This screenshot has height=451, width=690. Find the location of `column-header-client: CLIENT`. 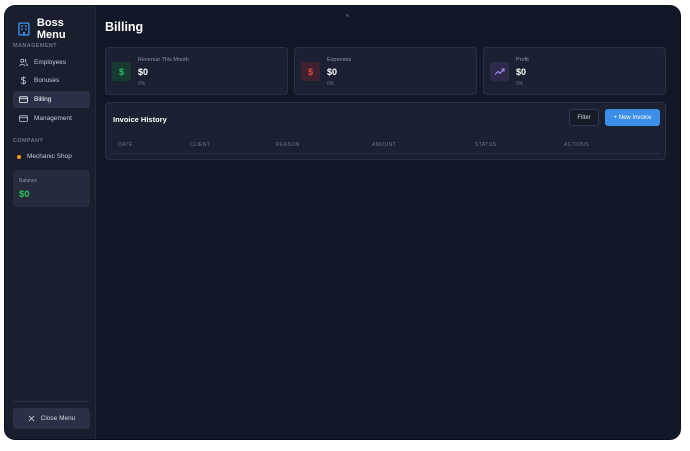

column-header-client: CLIENT is located at coordinates (200, 145).